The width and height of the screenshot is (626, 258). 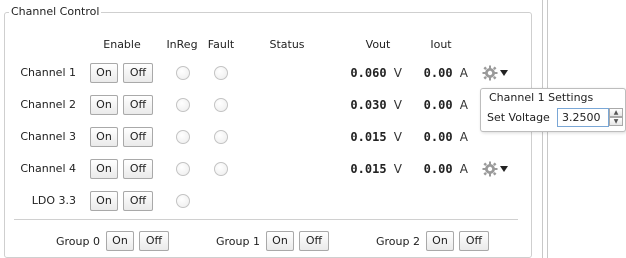 What do you see at coordinates (104, 201) in the screenshot?
I see `ldo-on-button: On` at bounding box center [104, 201].